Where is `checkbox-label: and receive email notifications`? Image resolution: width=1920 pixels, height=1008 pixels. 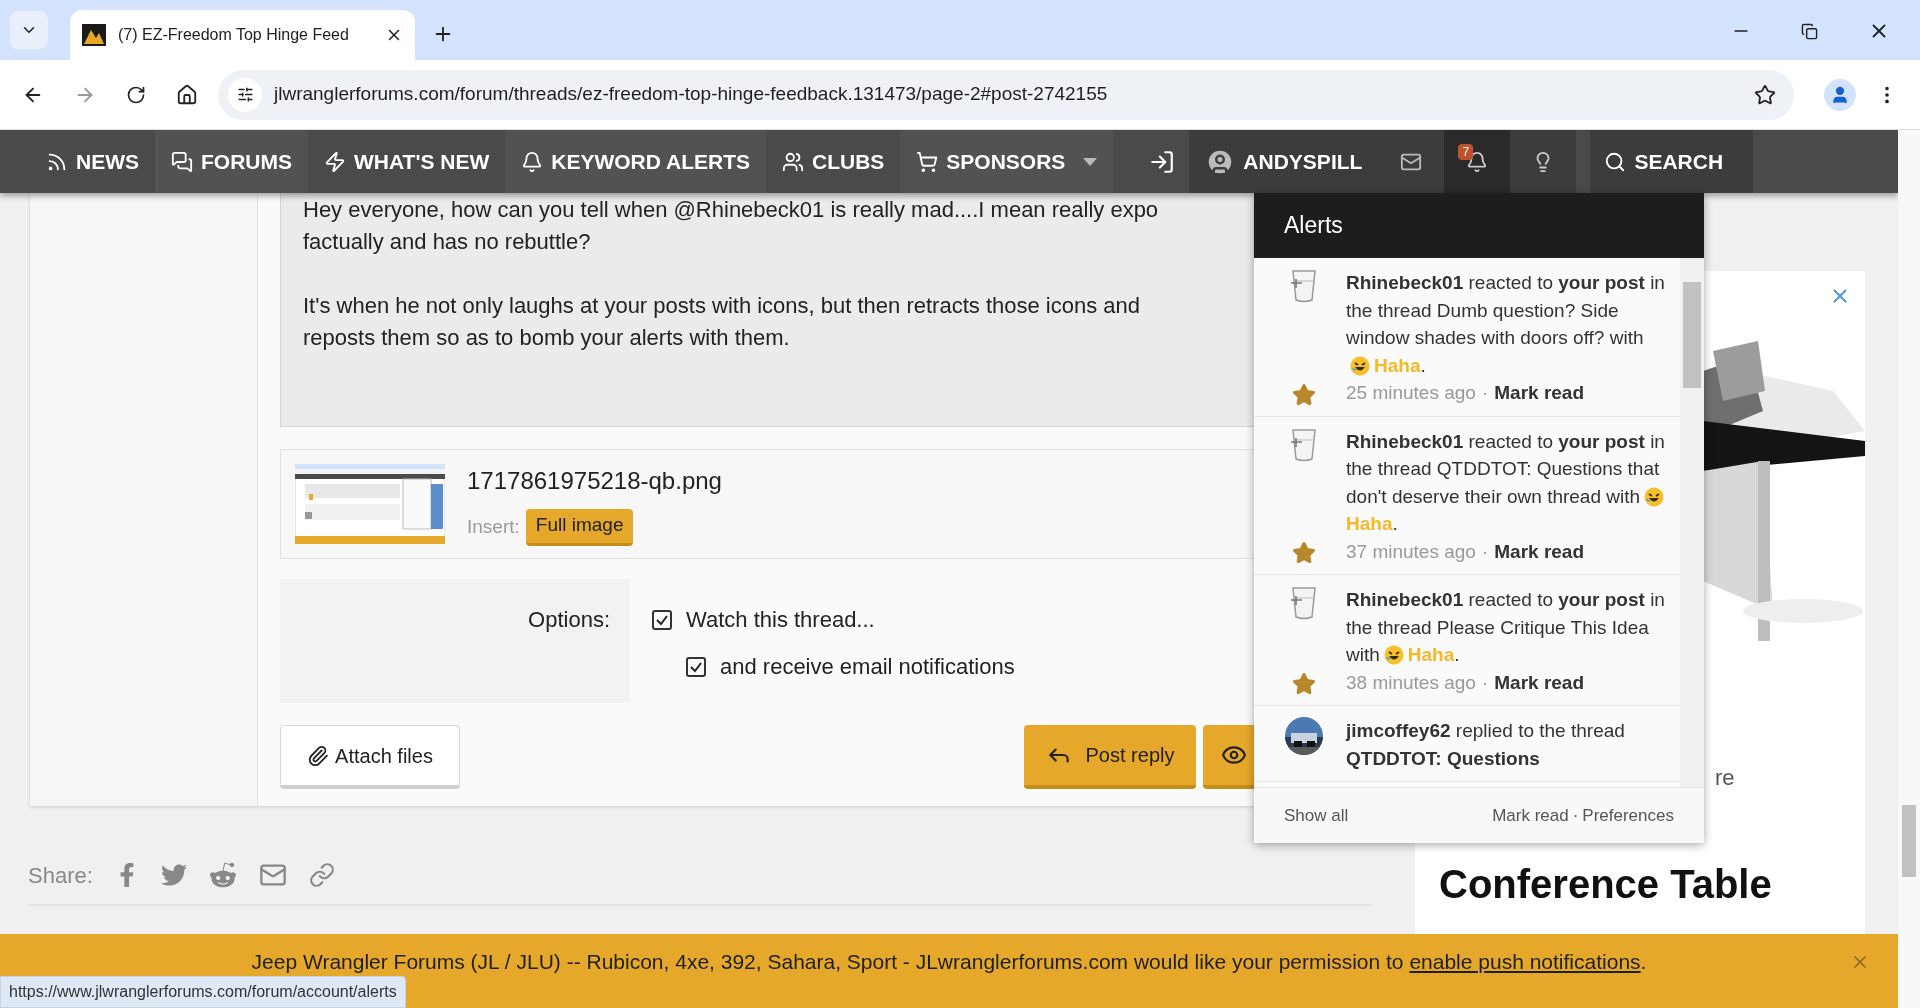 checkbox-label: and receive email notifications is located at coordinates (867, 667).